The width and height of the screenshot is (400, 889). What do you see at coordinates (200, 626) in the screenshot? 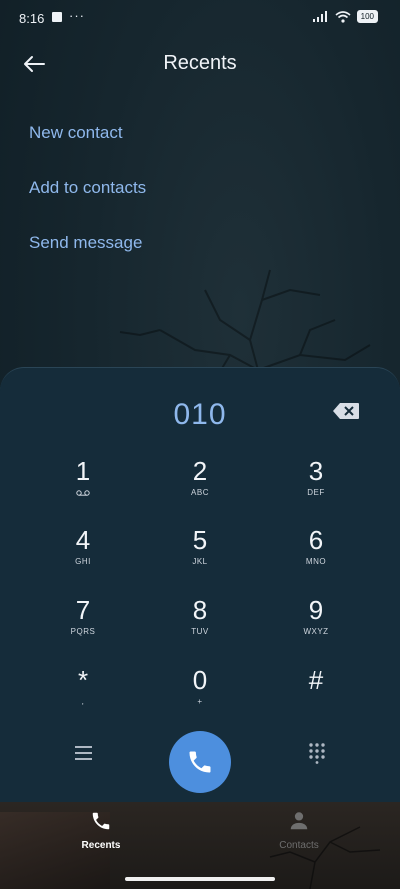
I see `key-8: 8 TUV` at bounding box center [200, 626].